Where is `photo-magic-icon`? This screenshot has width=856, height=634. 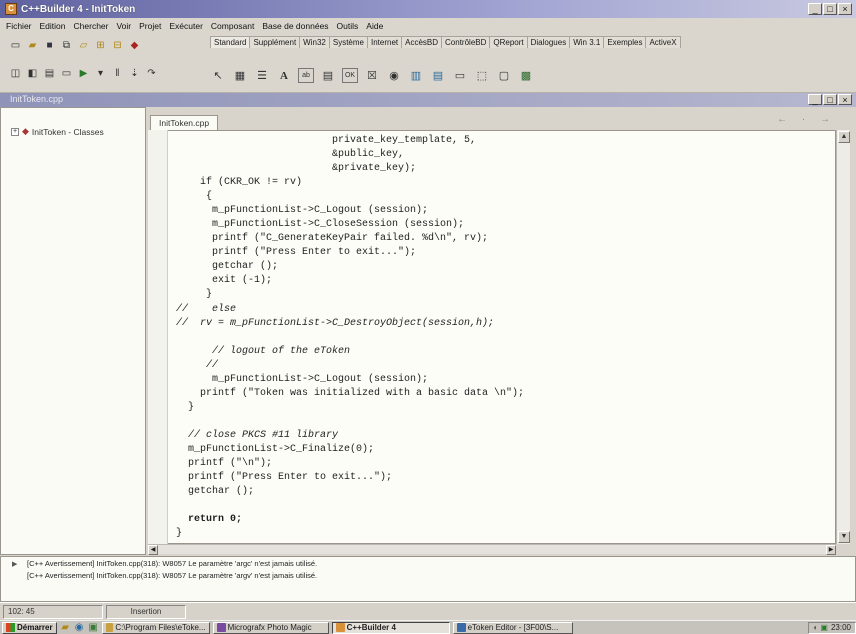
photo-magic-icon is located at coordinates (221, 627).